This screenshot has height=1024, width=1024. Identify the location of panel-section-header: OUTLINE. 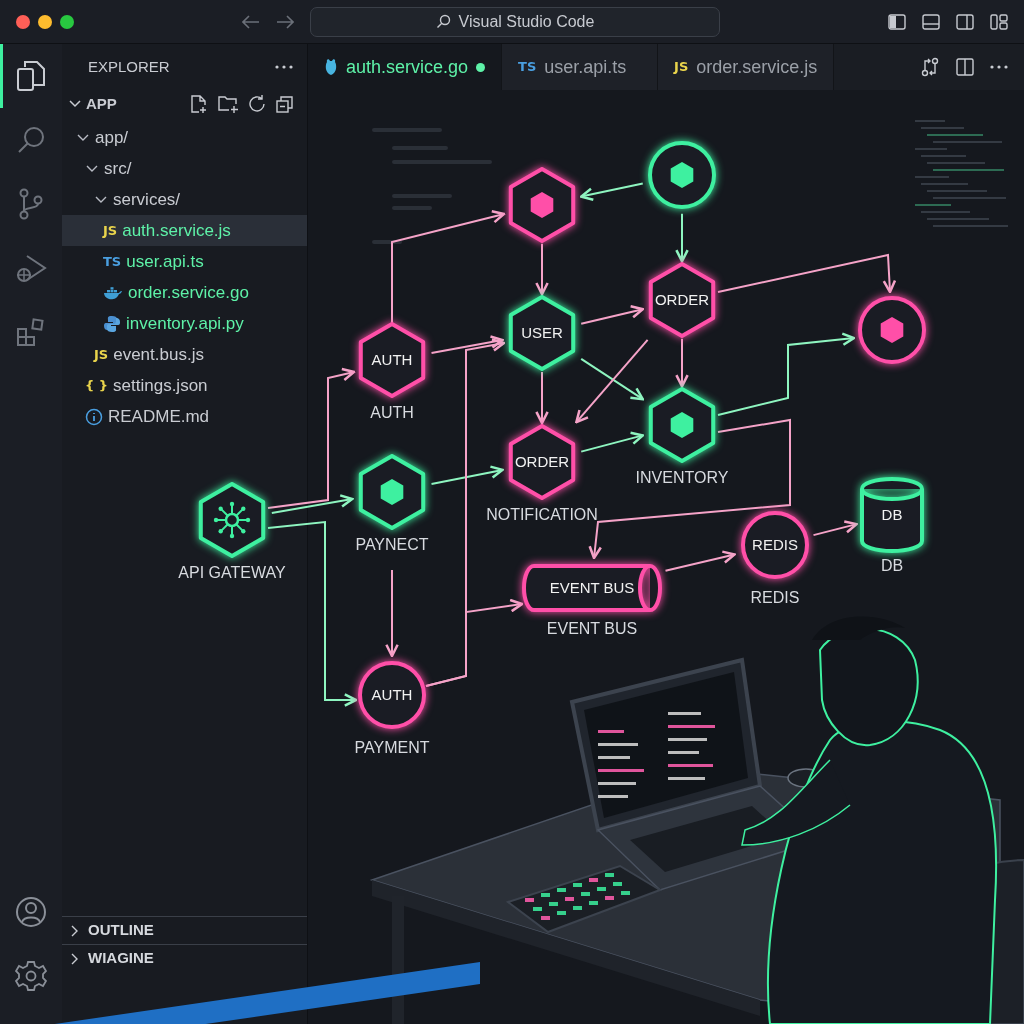
(184, 930).